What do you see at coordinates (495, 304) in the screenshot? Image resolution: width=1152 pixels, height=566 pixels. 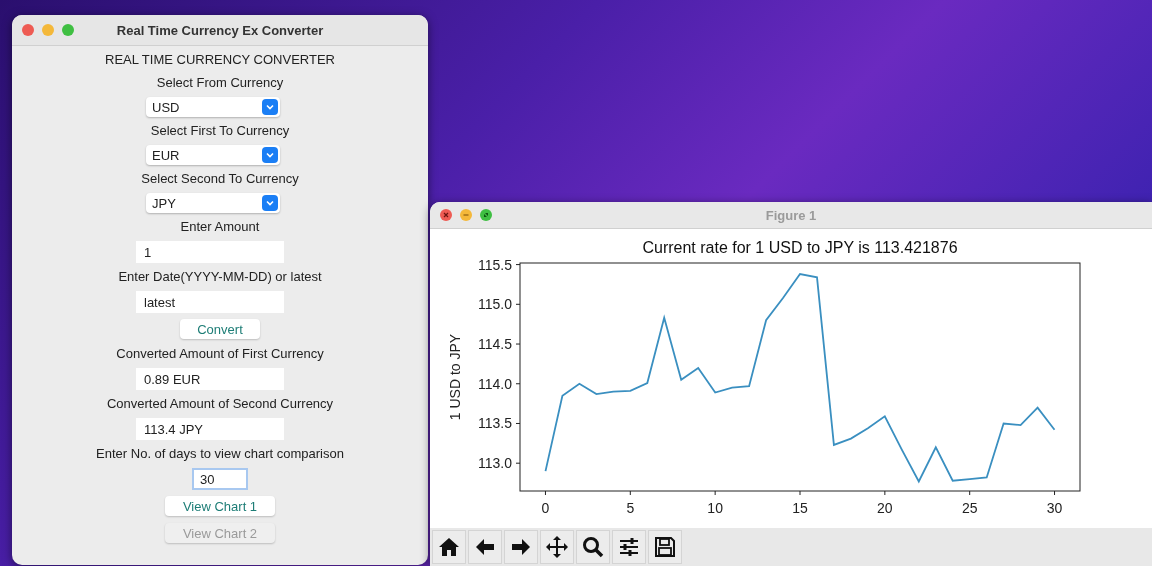 I see `y-tick-label: 115.0` at bounding box center [495, 304].